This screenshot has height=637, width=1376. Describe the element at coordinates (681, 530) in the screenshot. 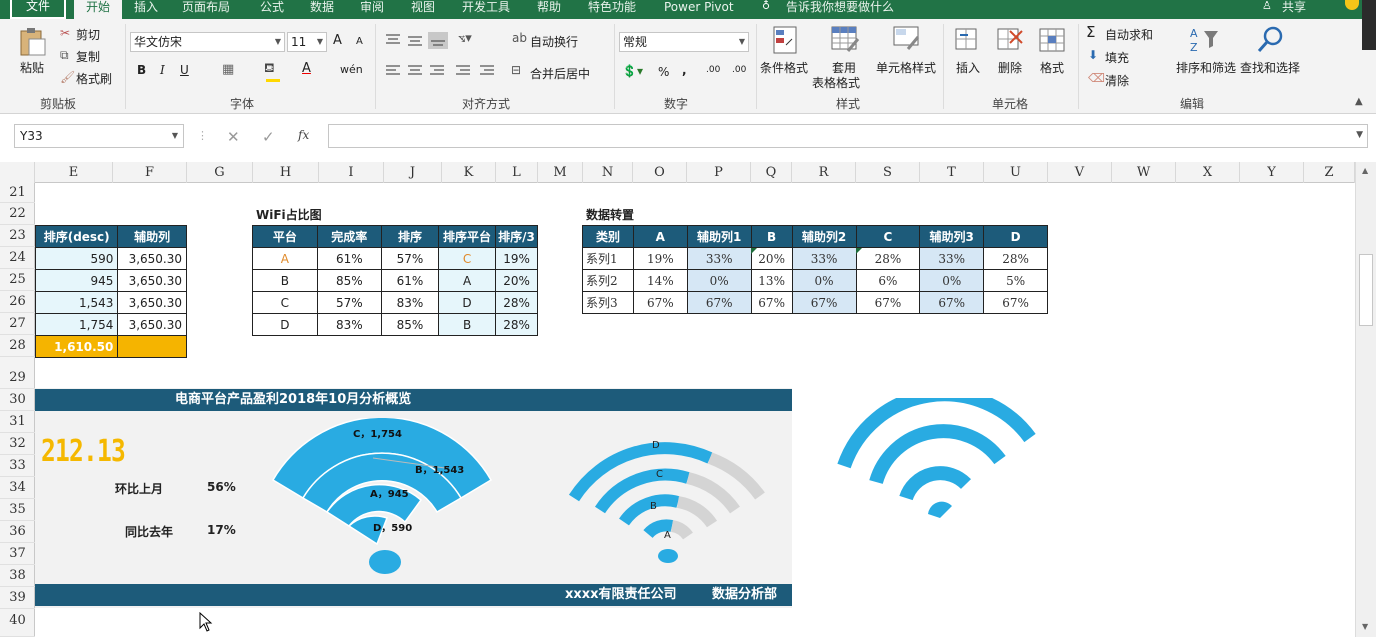

I see `chart2-a-rest` at that location.